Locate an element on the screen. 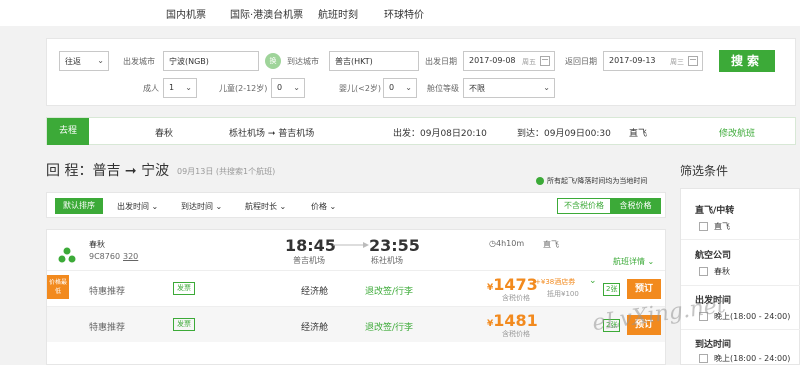 This screenshot has width=800, height=365. infant-count-value: 0 is located at coordinates (392, 87).